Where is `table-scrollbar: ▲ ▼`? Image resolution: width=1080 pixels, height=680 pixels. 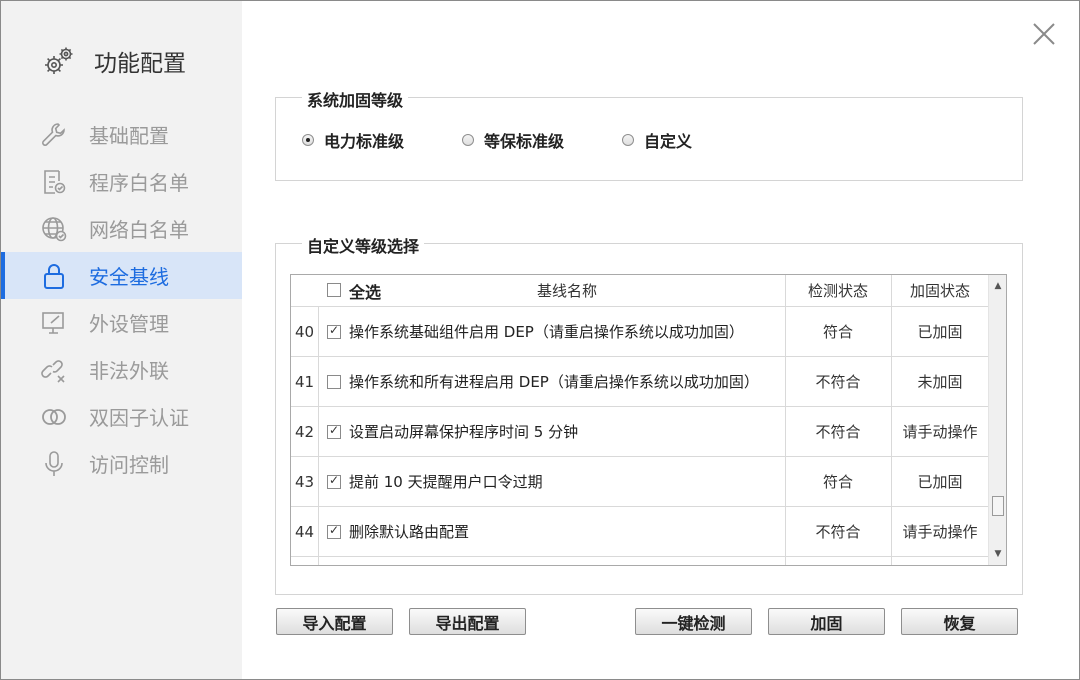
table-scrollbar: ▲ ▼ is located at coordinates (997, 420).